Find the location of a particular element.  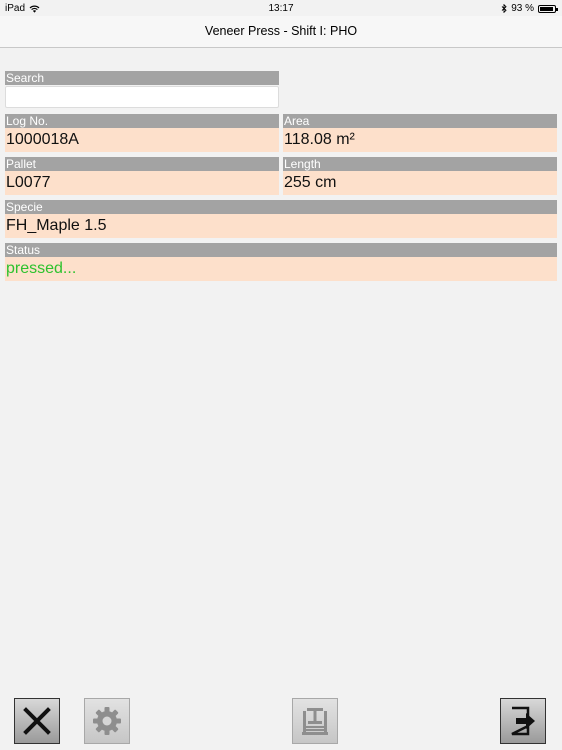

area-field: Area 118.08 m² is located at coordinates (420, 133).